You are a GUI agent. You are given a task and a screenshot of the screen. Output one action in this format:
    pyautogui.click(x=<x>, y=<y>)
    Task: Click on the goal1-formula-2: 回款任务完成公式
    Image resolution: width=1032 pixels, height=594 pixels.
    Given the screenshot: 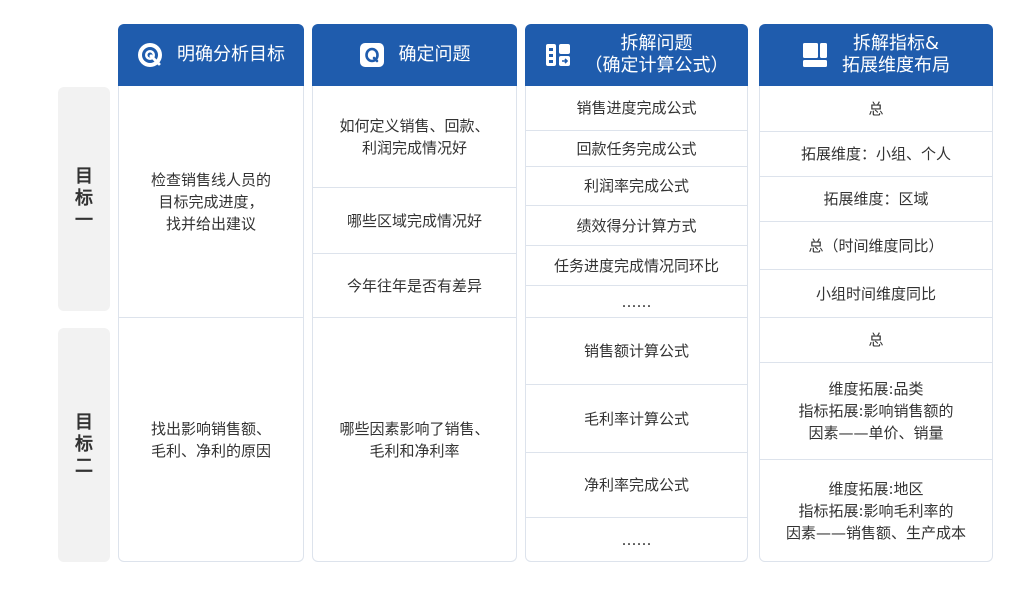 What is the action you would take?
    pyautogui.click(x=636, y=148)
    